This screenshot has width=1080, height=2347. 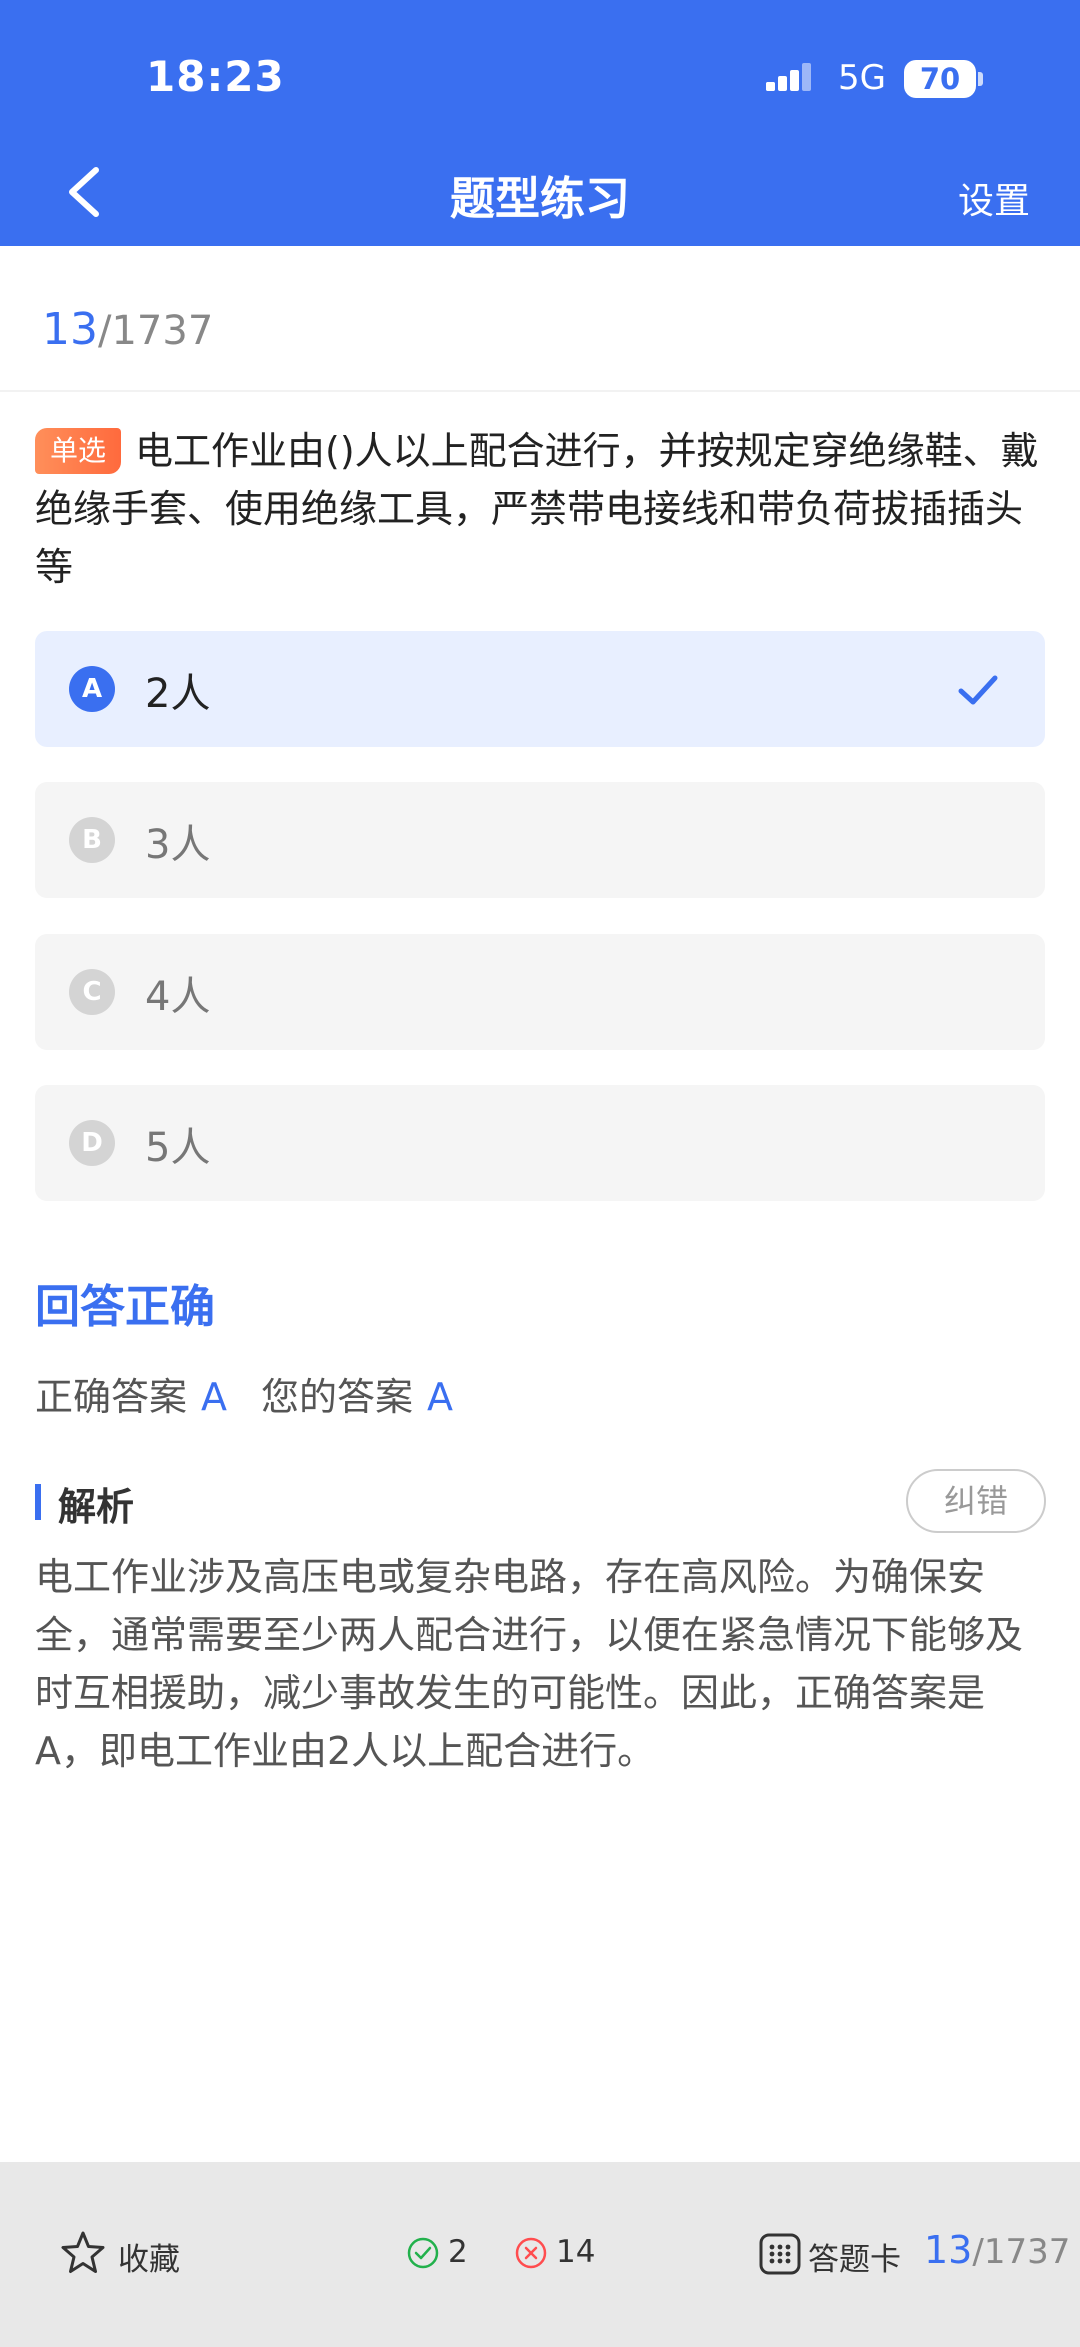 What do you see at coordinates (125, 1306) in the screenshot?
I see `answer-result: 回答正确` at bounding box center [125, 1306].